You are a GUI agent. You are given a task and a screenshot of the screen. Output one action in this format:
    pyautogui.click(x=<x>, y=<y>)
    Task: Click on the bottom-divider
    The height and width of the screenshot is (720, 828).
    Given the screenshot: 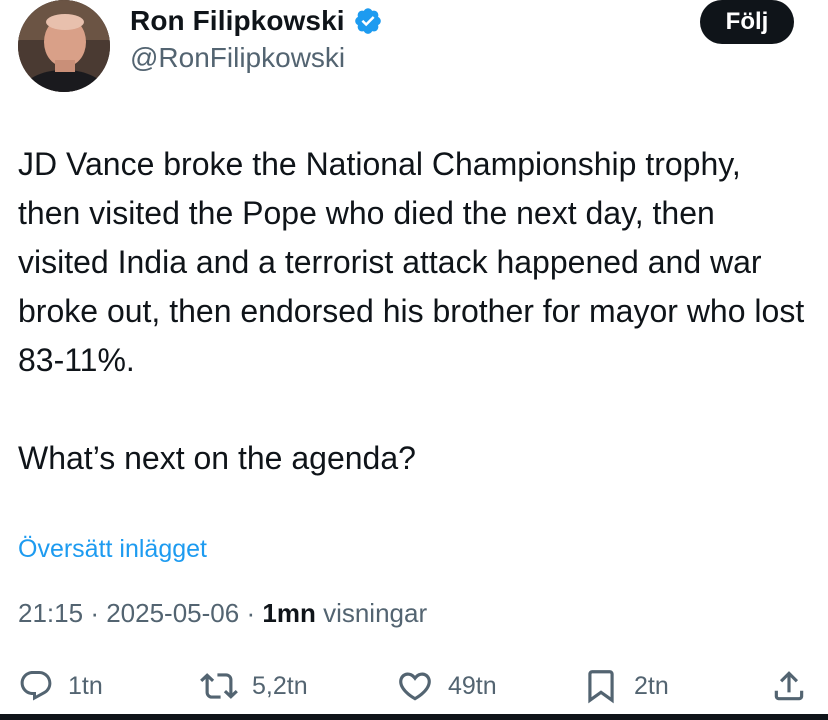 What is the action you would take?
    pyautogui.click(x=414, y=717)
    